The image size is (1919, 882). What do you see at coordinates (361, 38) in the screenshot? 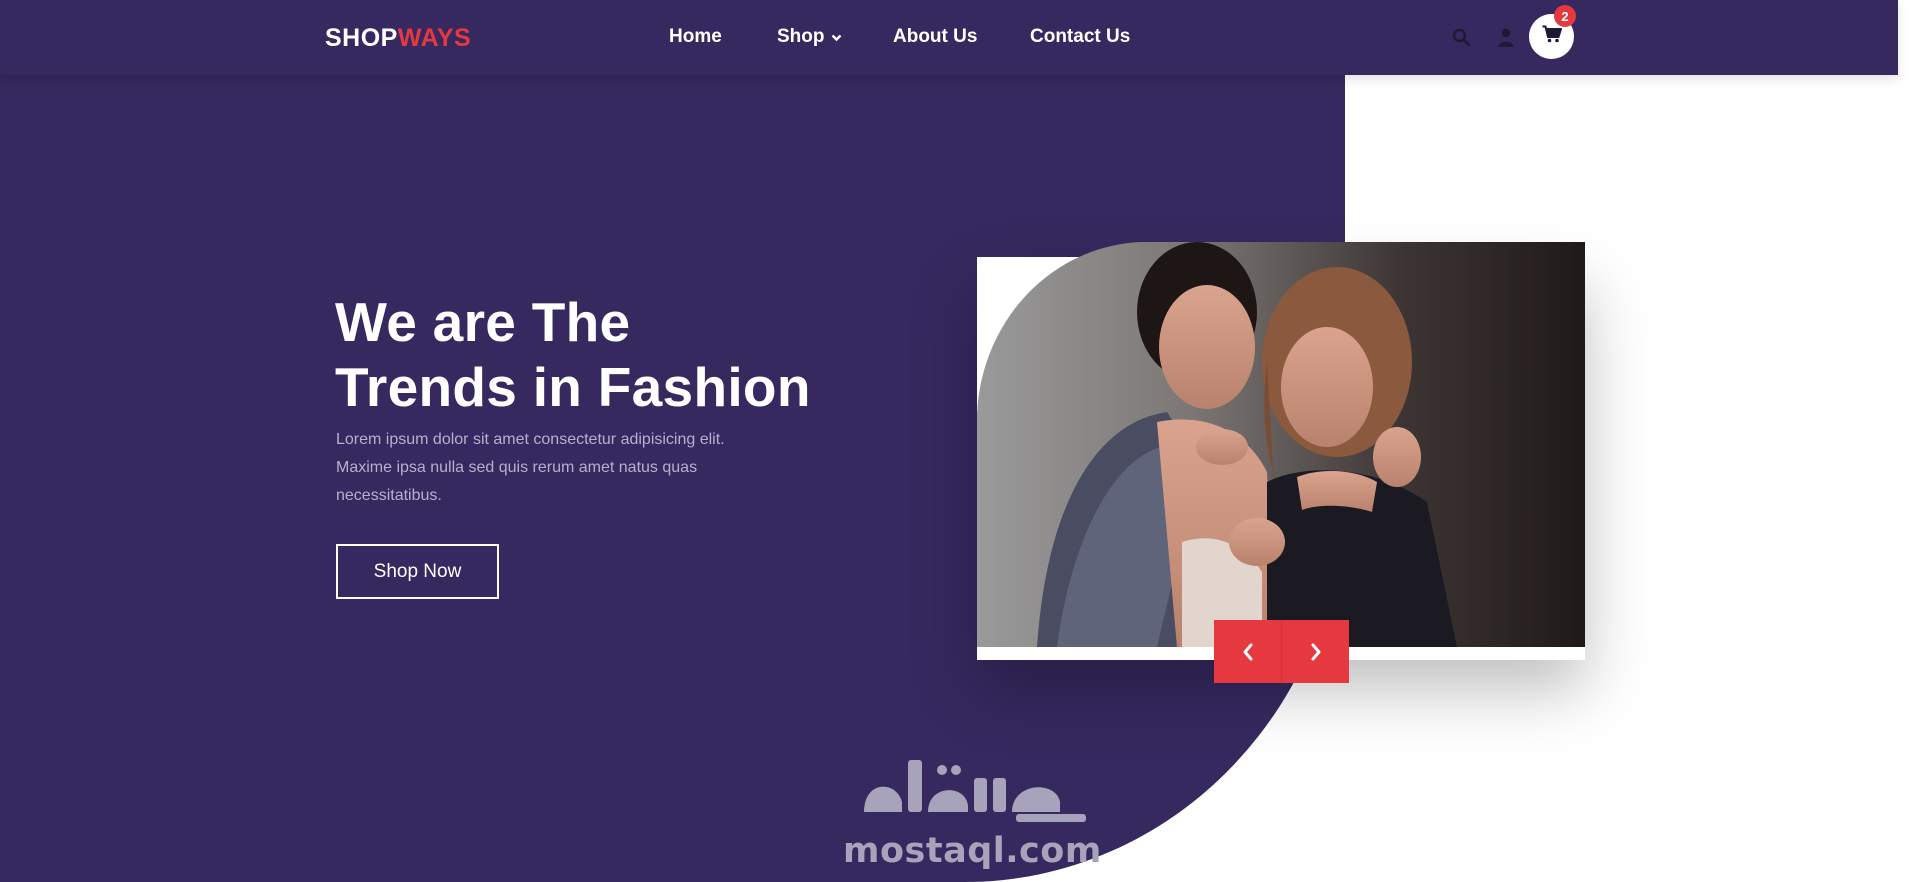
I see `logo-primary: SHOP` at bounding box center [361, 38].